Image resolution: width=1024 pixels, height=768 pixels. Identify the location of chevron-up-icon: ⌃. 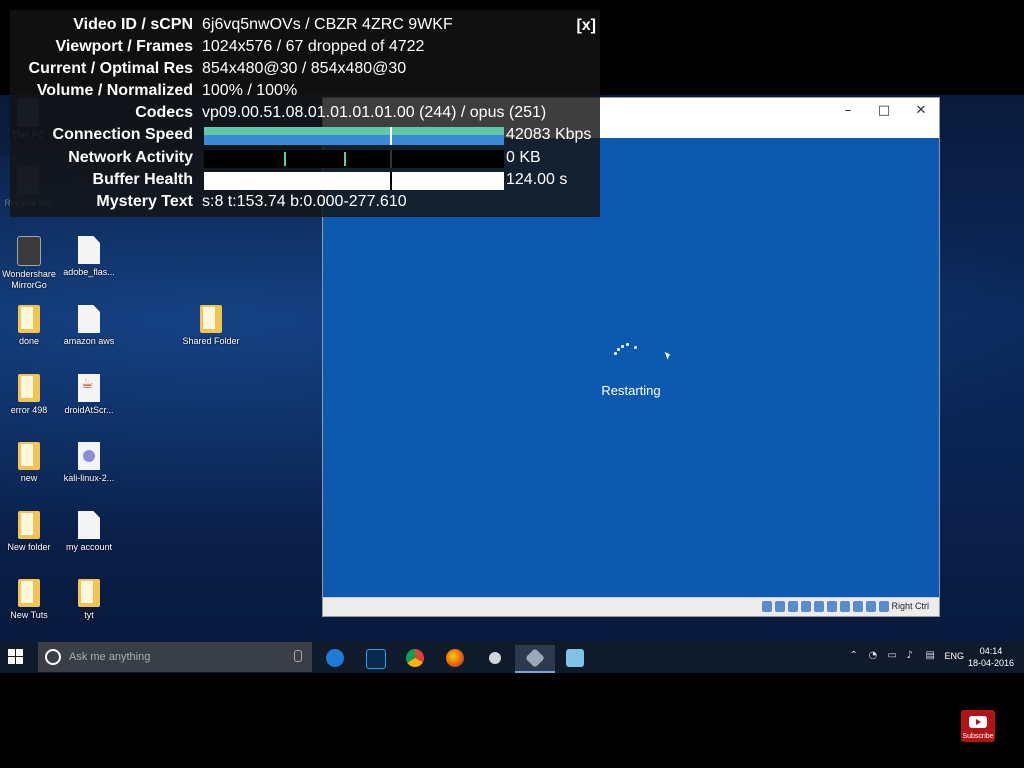
(854, 656).